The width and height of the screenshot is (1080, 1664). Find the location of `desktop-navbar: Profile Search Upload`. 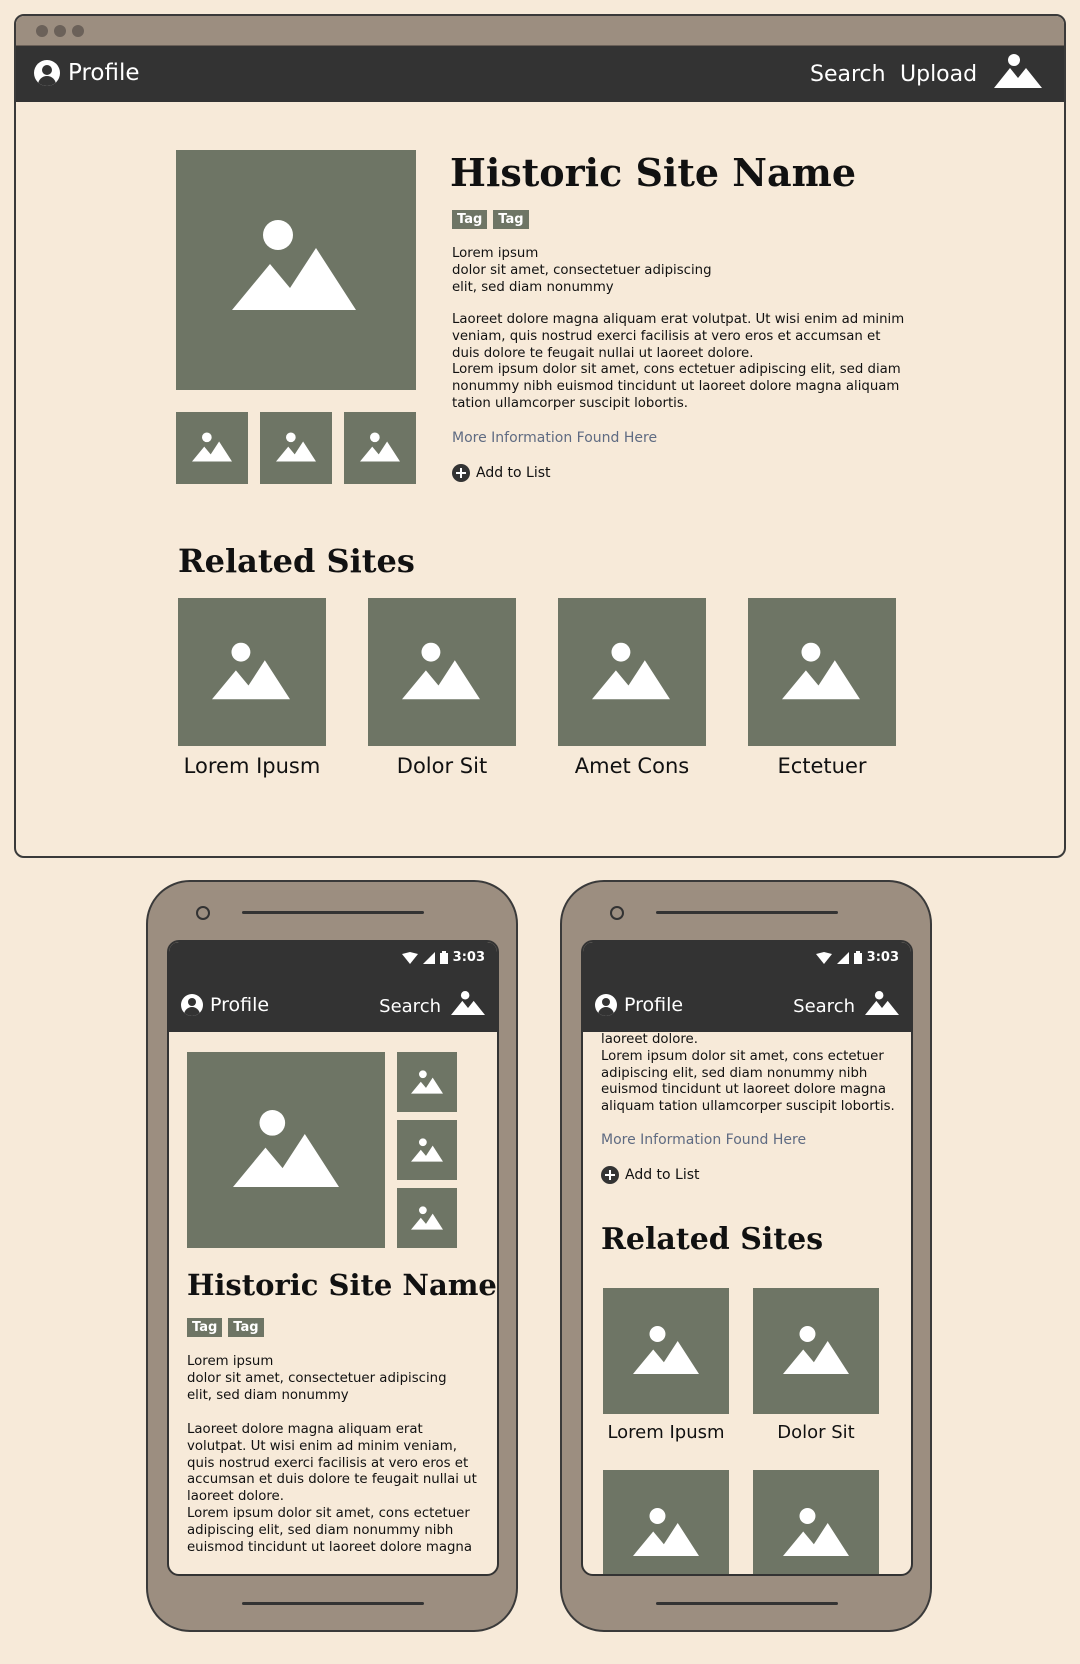

desktop-navbar: Profile Search Upload is located at coordinates (540, 74).